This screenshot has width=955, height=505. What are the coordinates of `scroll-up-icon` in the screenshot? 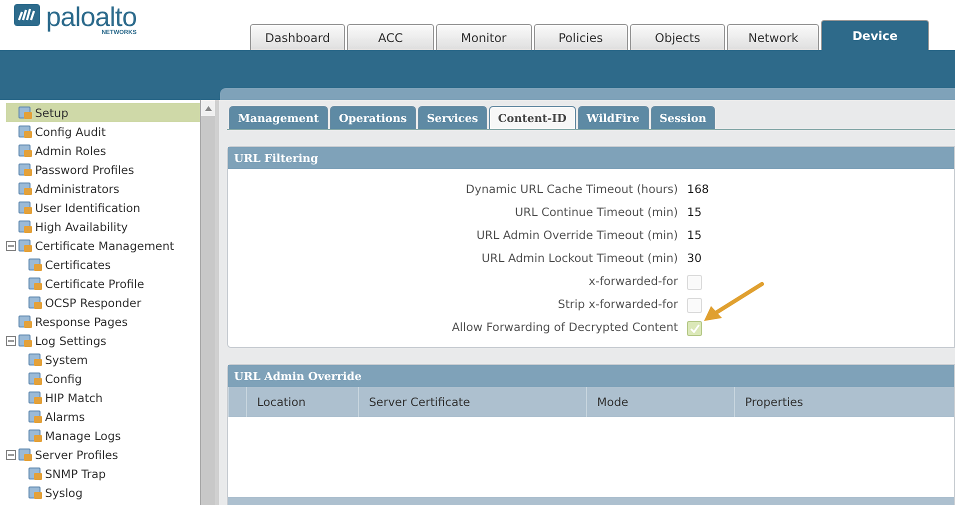 It's located at (208, 108).